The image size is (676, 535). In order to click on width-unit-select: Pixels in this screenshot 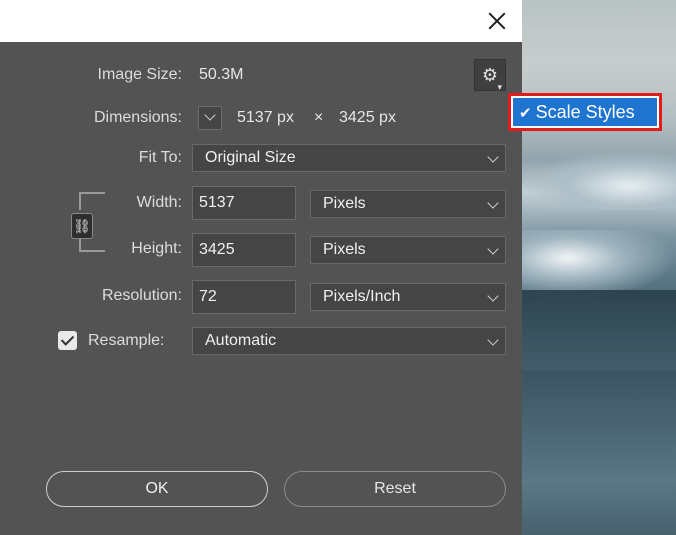, I will do `click(408, 204)`.